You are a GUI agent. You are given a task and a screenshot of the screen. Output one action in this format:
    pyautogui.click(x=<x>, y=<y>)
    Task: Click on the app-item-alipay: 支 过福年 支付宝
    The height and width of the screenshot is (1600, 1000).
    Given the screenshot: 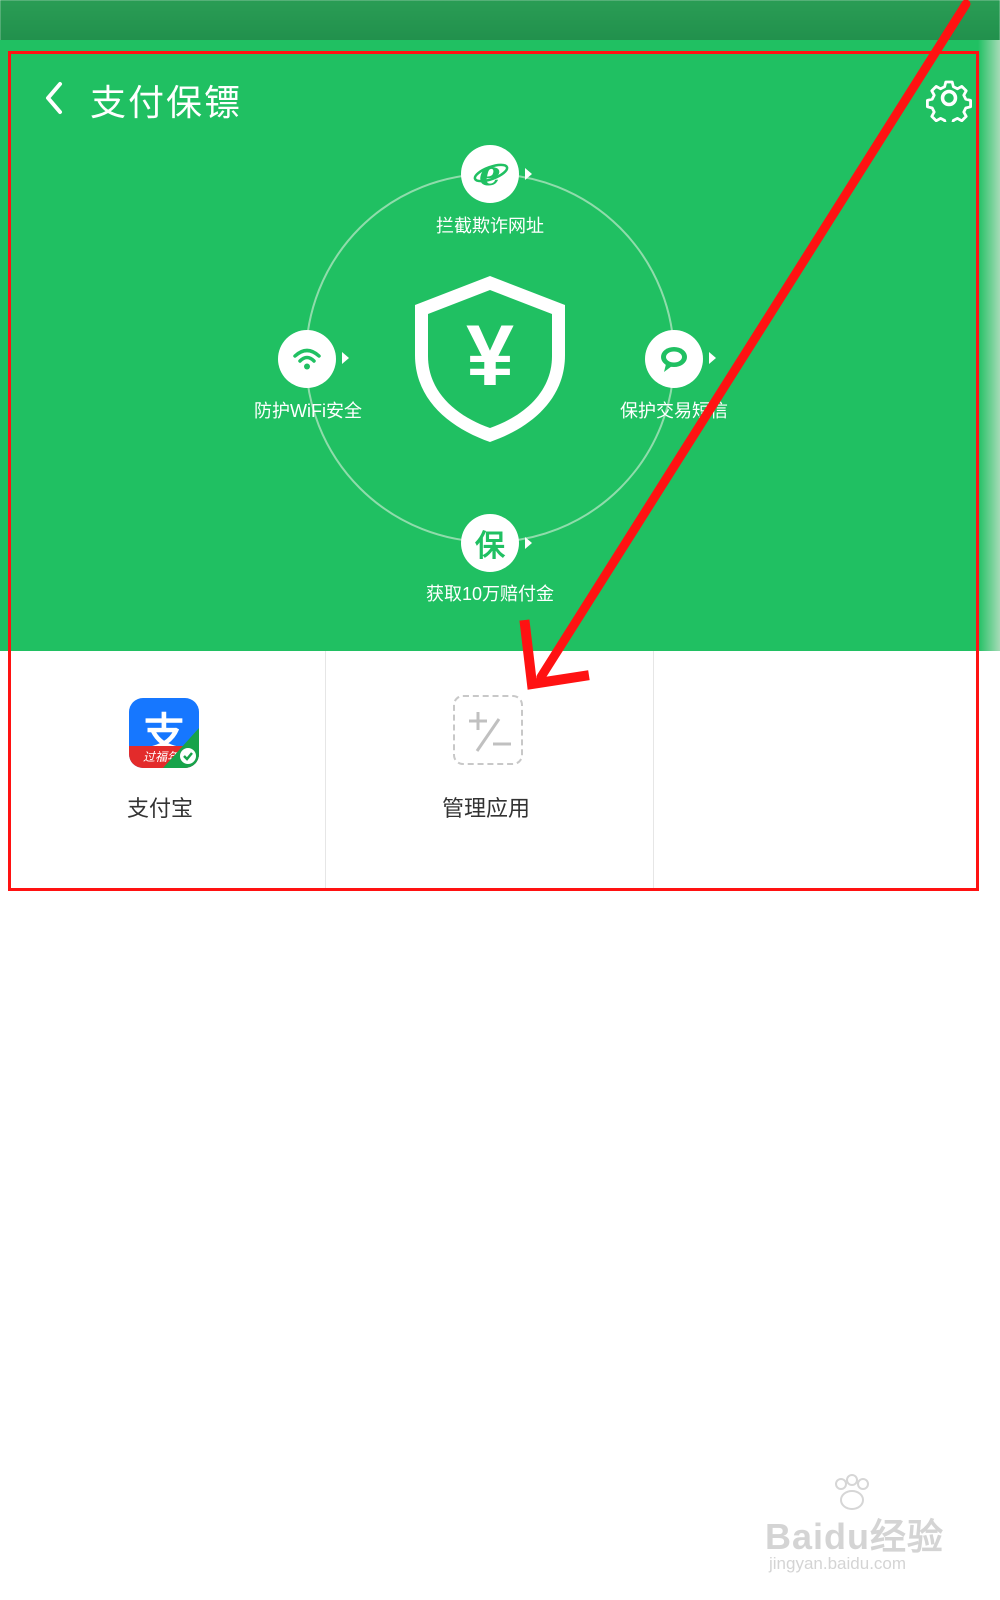 What is the action you would take?
    pyautogui.click(x=162, y=771)
    